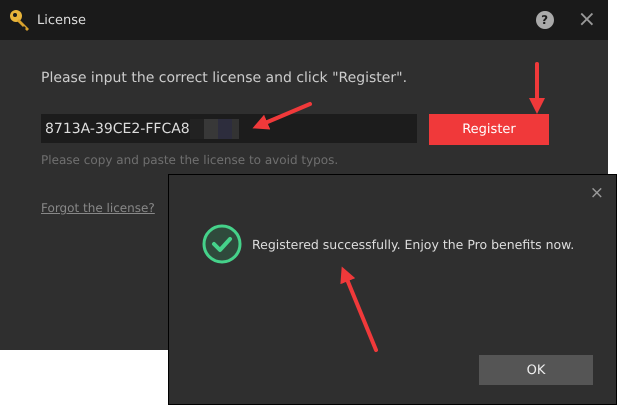 The image size is (618, 405). Describe the element at coordinates (61, 20) in the screenshot. I see `window-title: License` at that location.